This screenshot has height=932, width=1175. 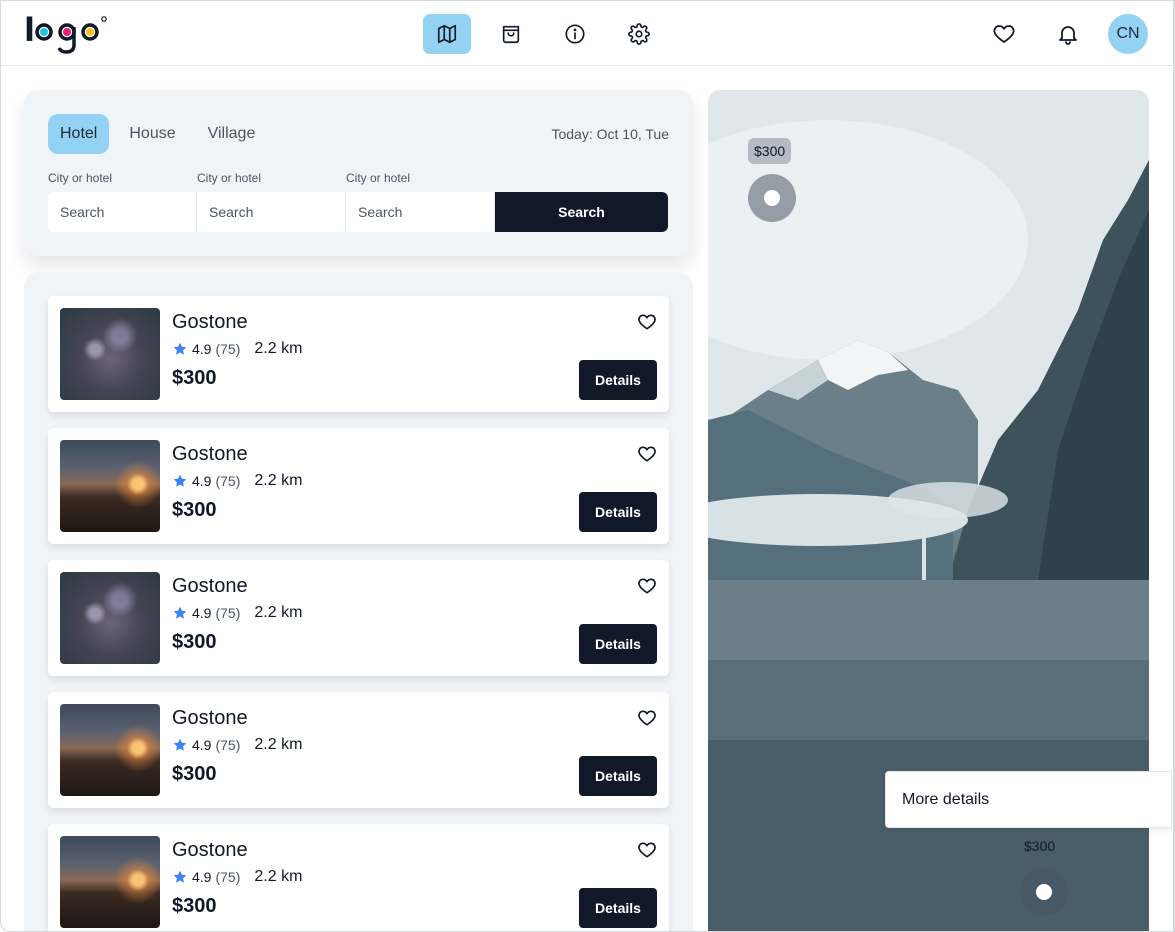 I want to click on map-icon, so click(x=447, y=34).